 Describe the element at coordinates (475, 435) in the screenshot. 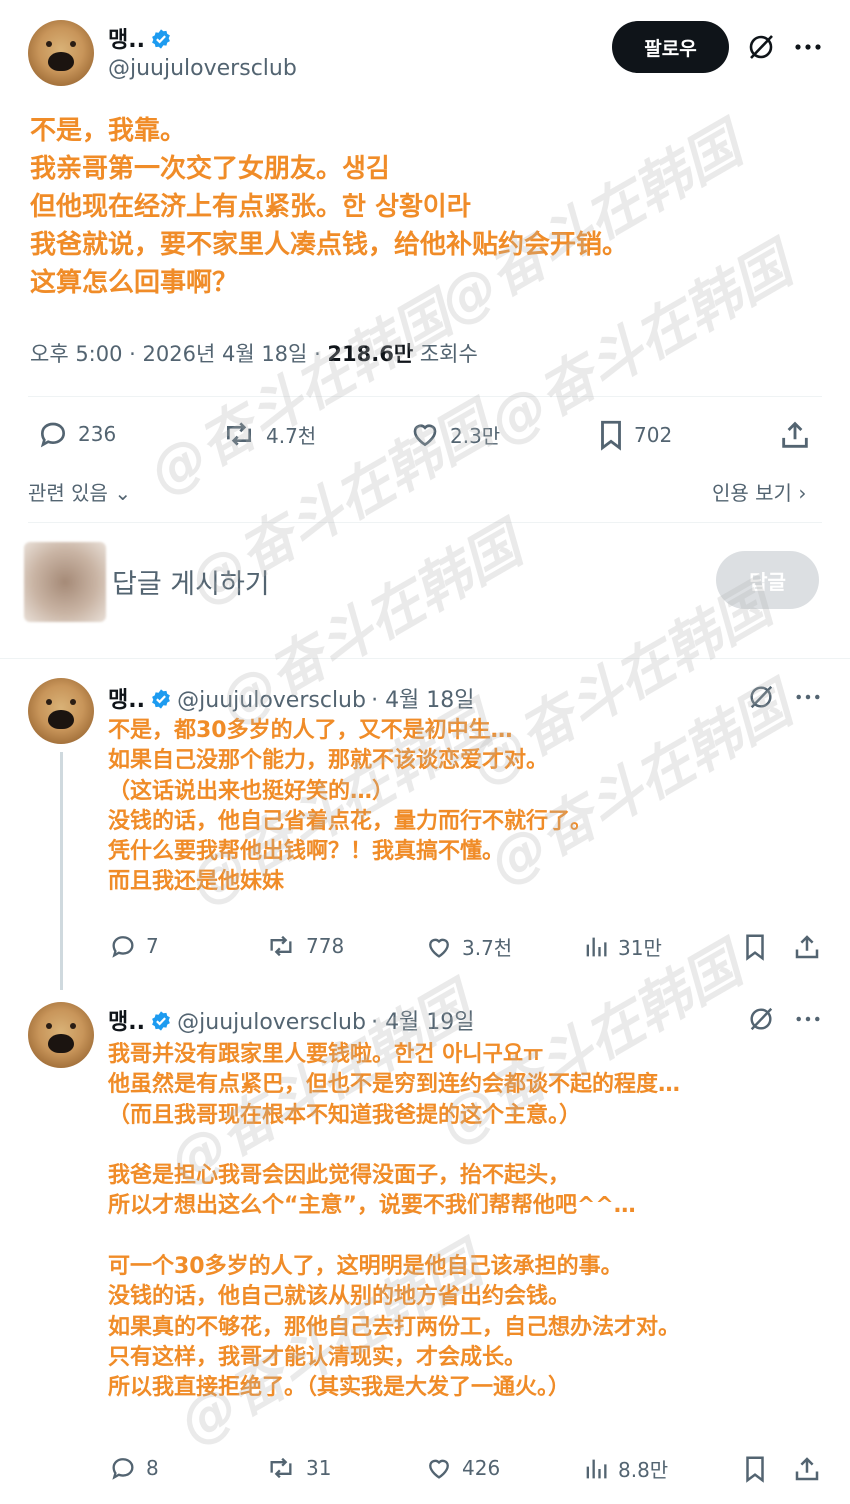

I see `like-count: 2.3만` at that location.